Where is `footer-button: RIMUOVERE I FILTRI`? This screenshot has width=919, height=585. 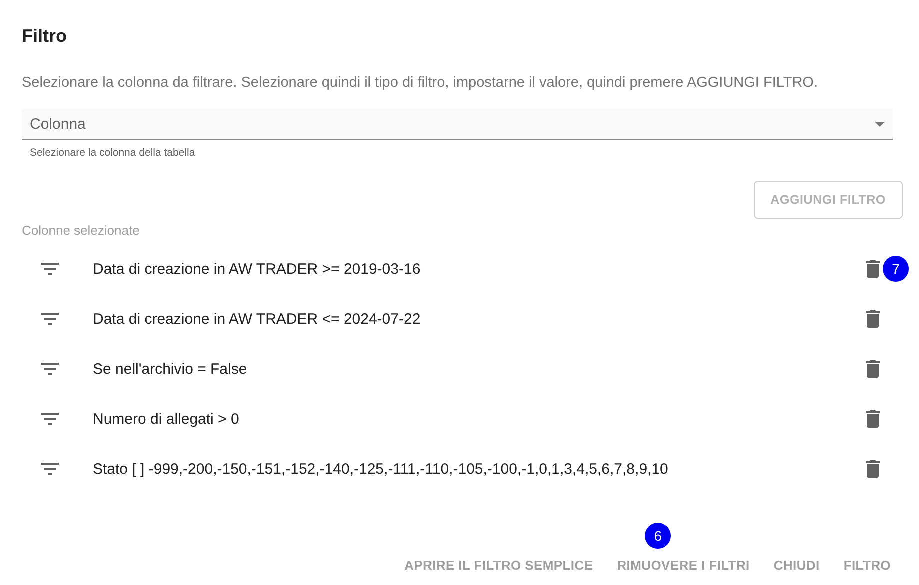
footer-button: RIMUOVERE I FILTRI is located at coordinates (683, 565).